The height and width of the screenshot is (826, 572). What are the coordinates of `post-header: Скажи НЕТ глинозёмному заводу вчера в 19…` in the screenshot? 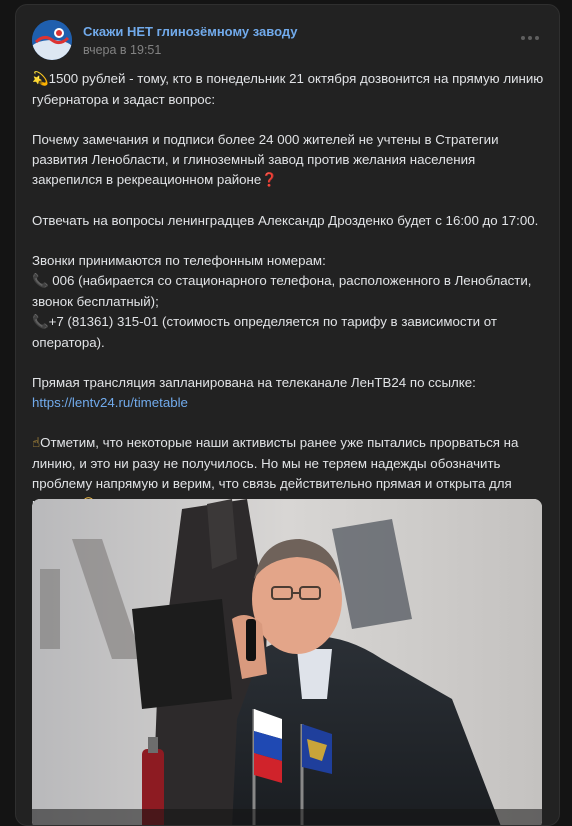 It's located at (287, 42).